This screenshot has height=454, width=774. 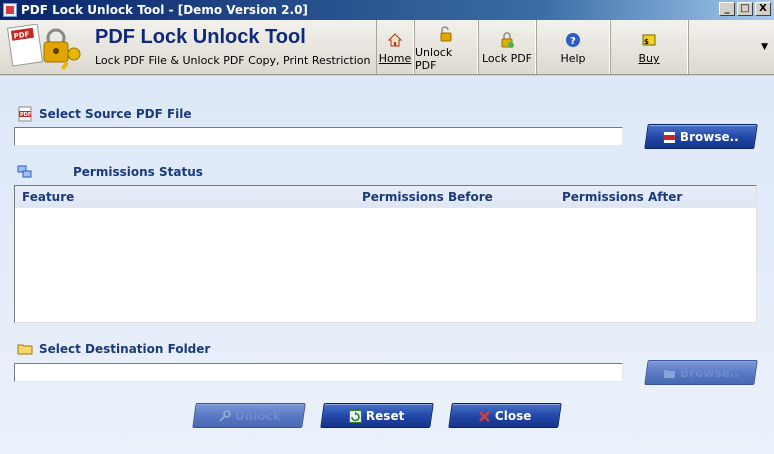 I want to click on toolbar-home-button: Home, so click(x=395, y=47).